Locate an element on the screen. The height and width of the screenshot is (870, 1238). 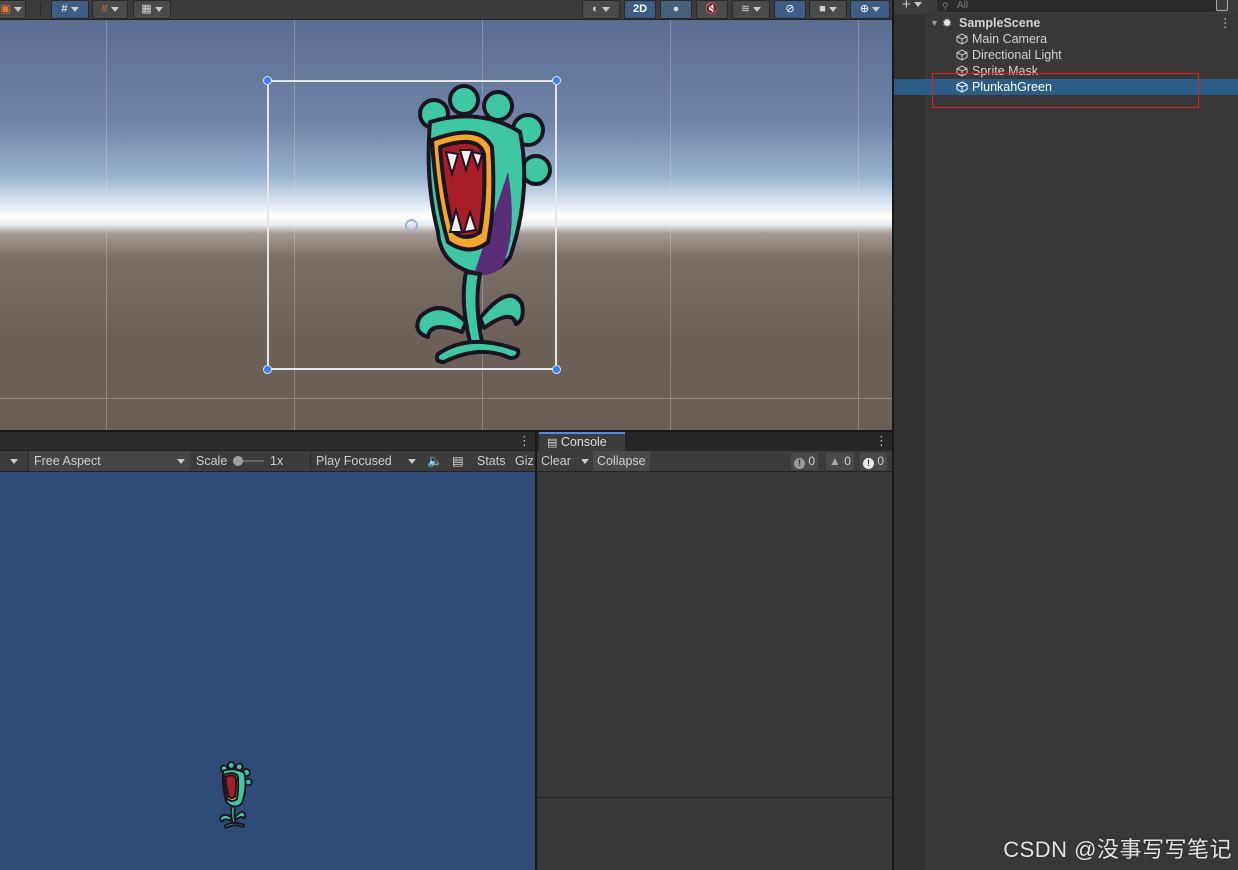
info-icon: ! is located at coordinates (799, 463).